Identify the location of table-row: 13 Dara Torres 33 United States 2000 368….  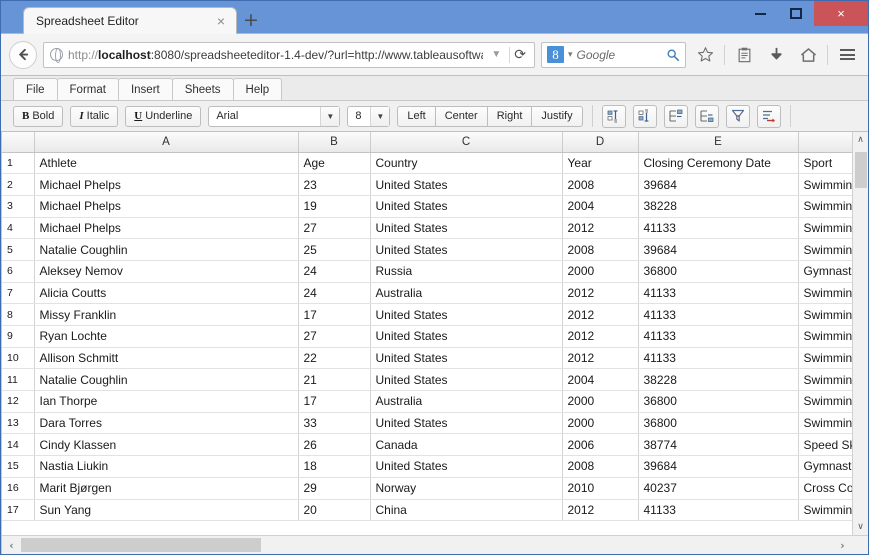
(427, 423).